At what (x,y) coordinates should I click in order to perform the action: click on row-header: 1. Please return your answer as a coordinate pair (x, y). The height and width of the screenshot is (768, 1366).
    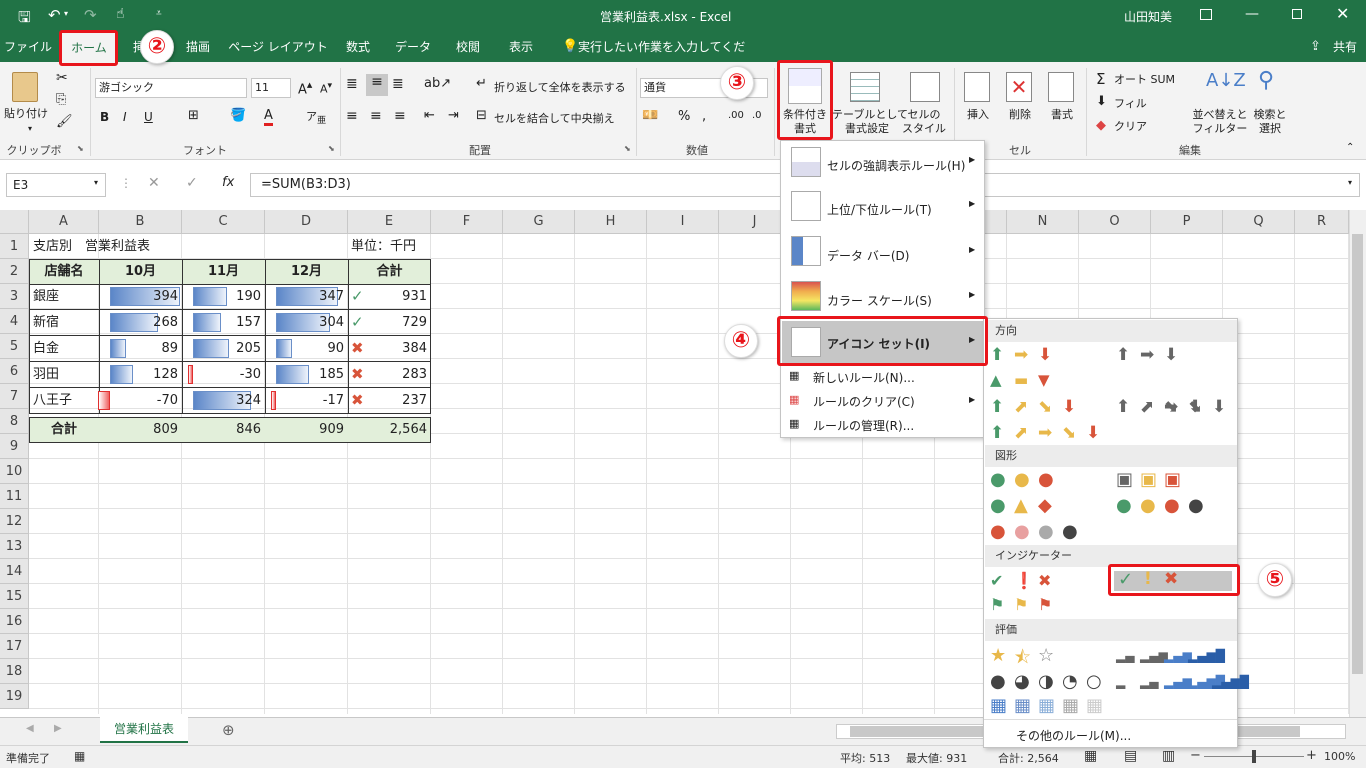
    Looking at the image, I should click on (14, 246).